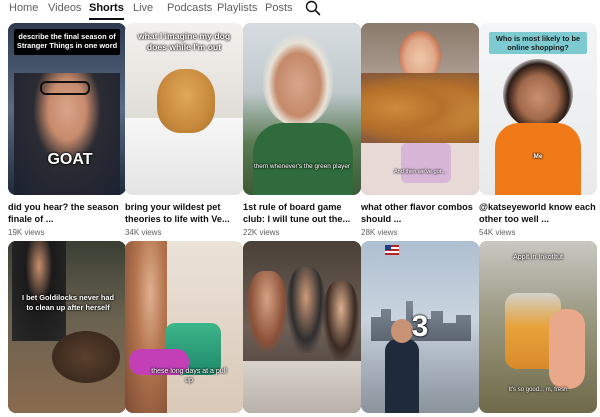 The image size is (600, 417). Describe the element at coordinates (189, 376) in the screenshot. I see `overlay-caption: these long days at a pull up` at that location.